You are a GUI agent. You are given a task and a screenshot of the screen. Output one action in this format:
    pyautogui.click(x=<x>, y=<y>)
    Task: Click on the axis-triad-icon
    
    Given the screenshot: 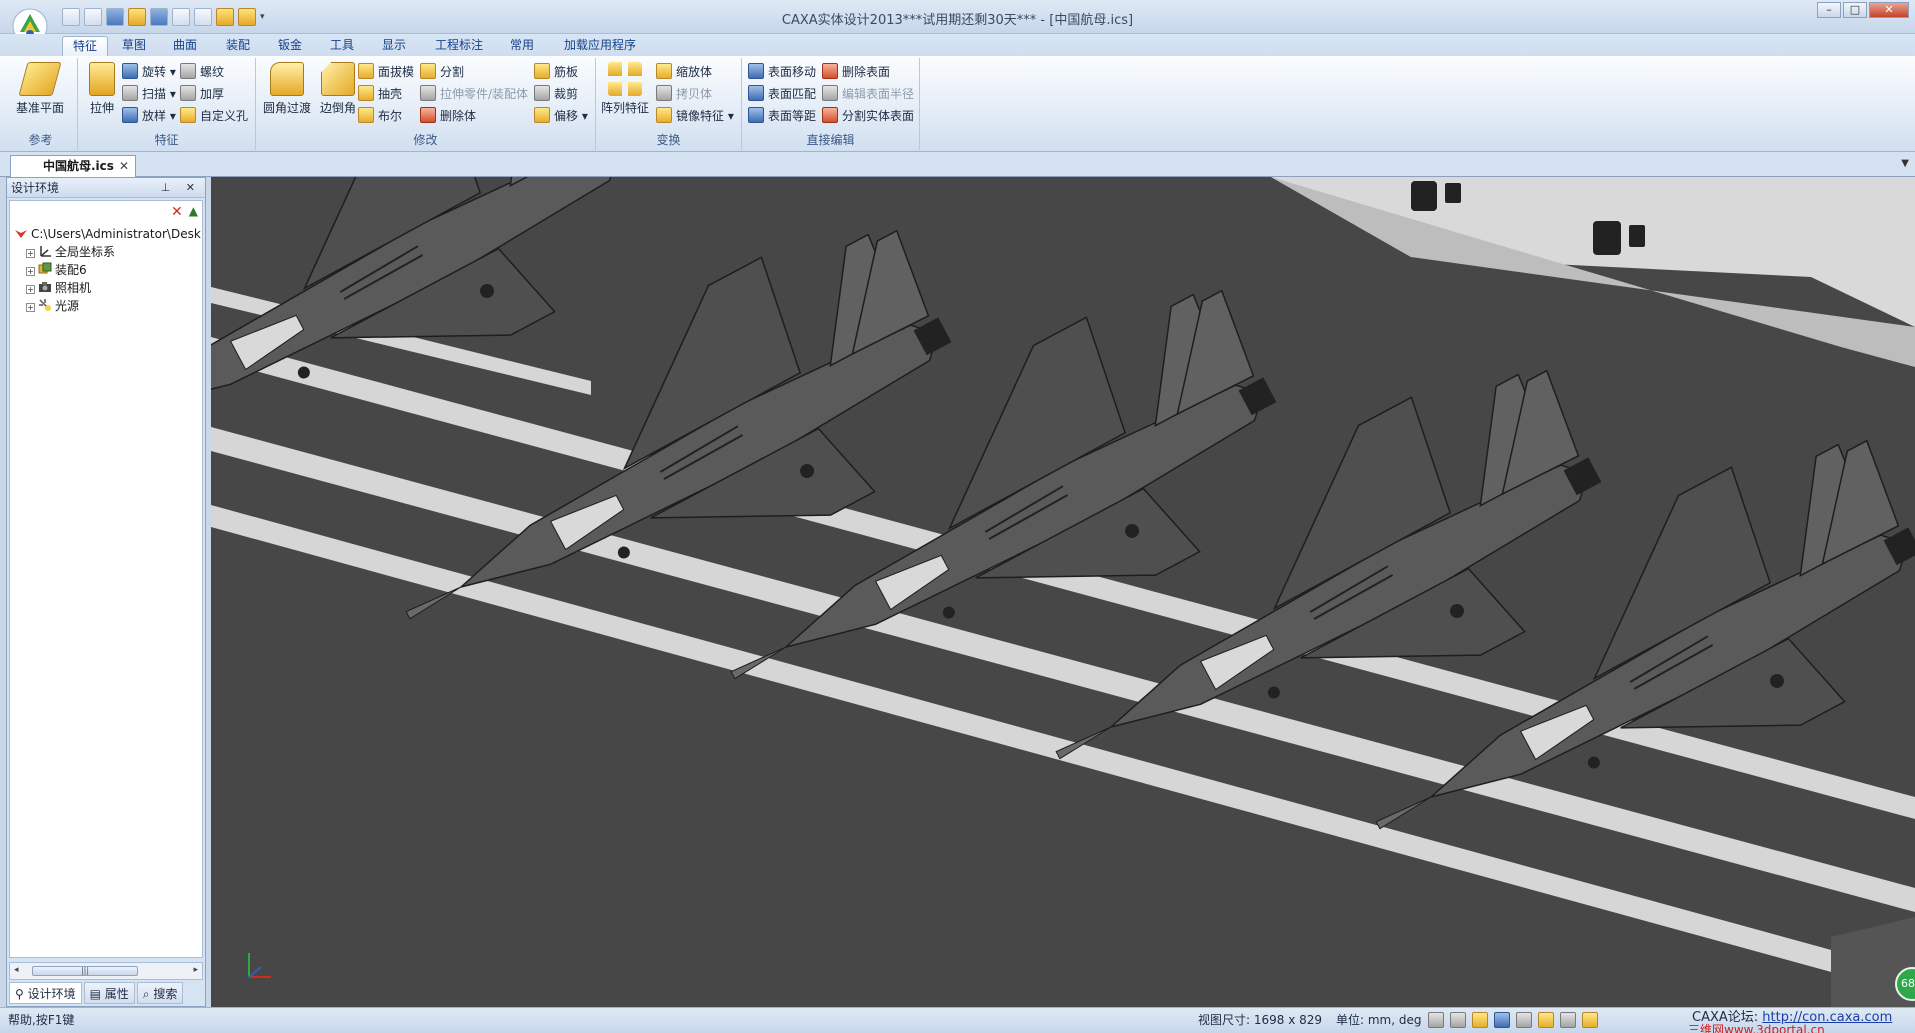 What is the action you would take?
    pyautogui.click(x=259, y=965)
    